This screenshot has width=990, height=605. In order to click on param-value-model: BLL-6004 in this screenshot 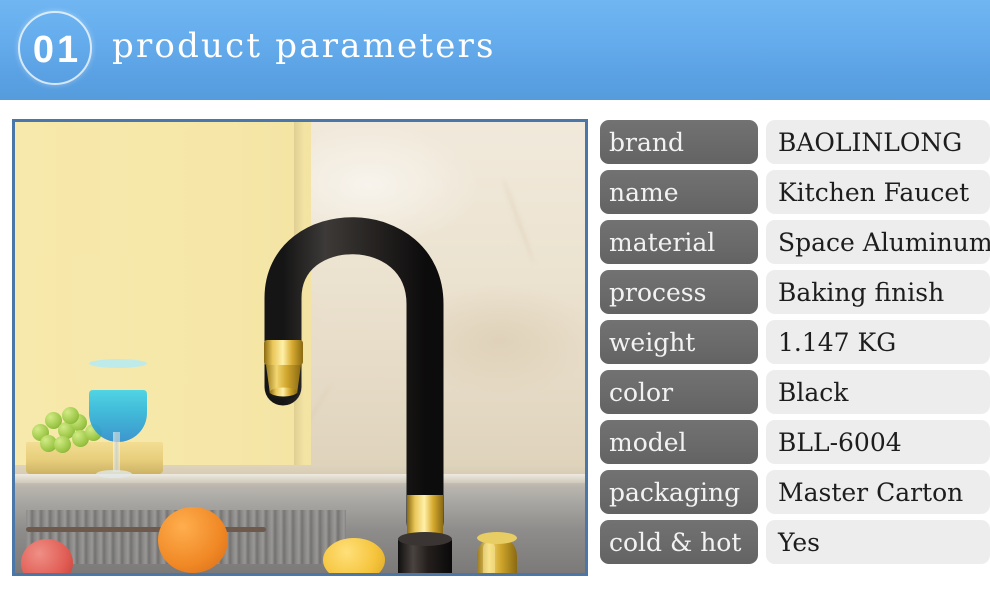, I will do `click(878, 442)`.